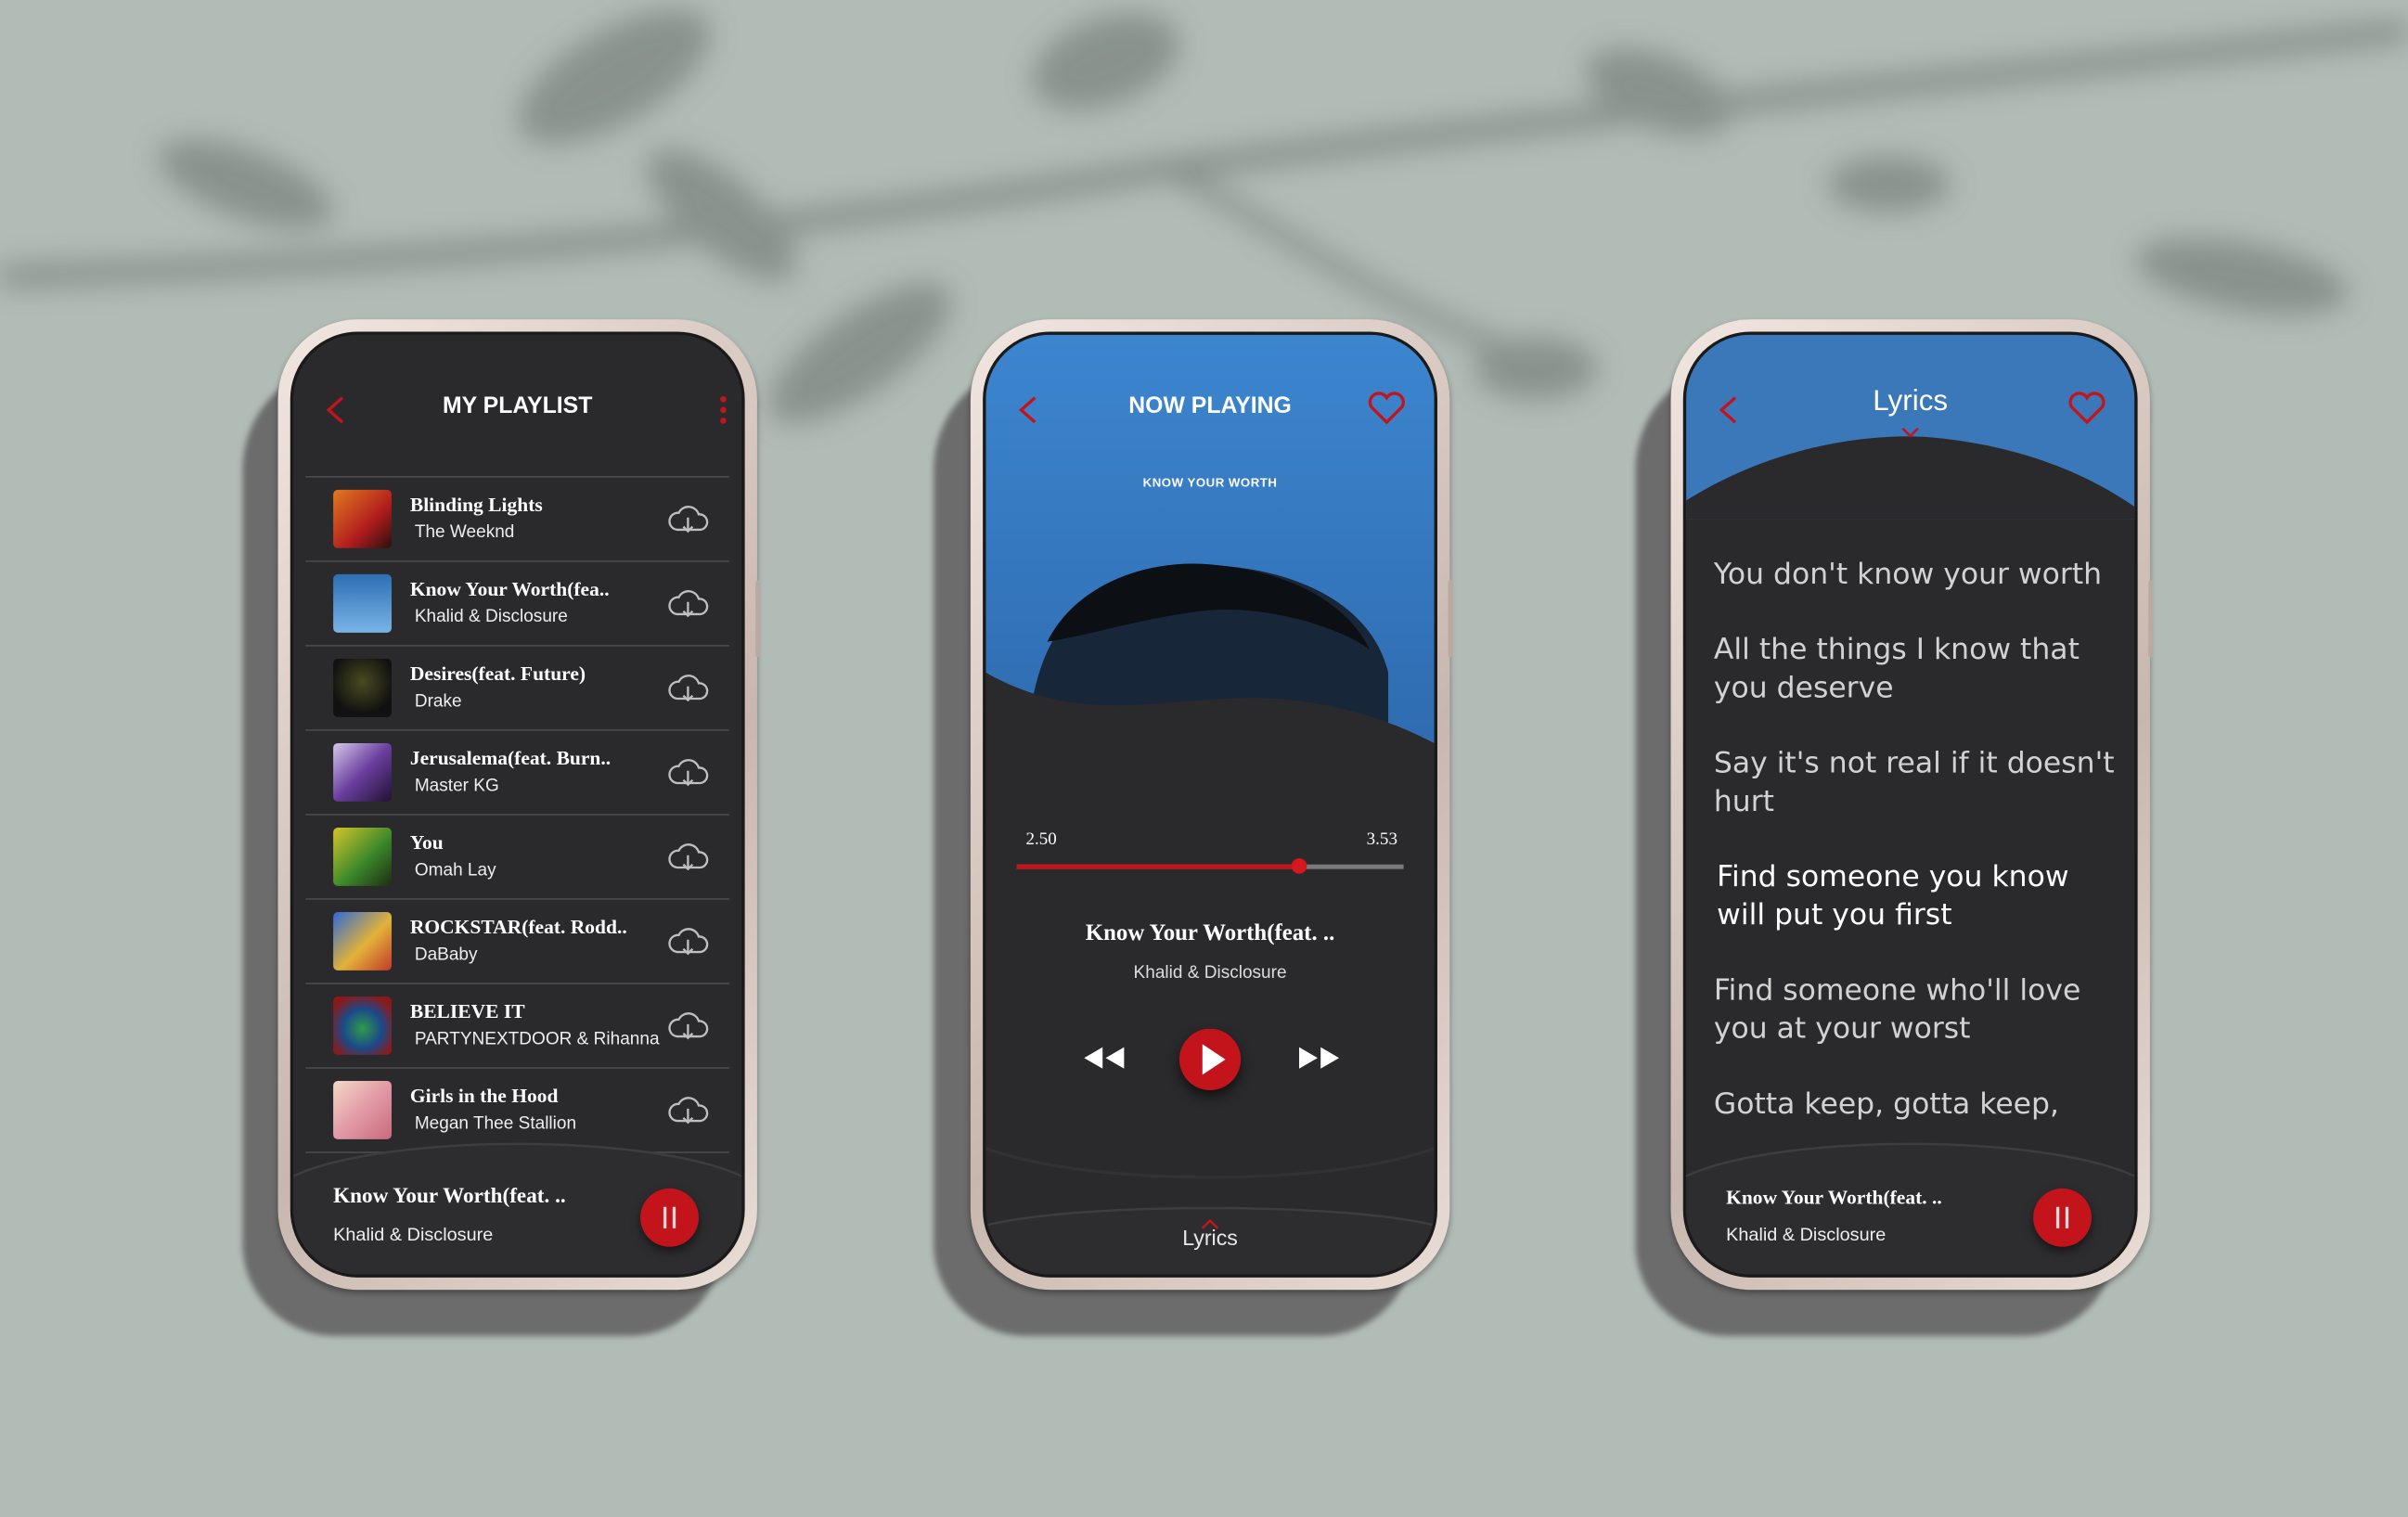  I want to click on track-artist: PARTYNEXTDOOR & Rihanna, so click(537, 1039).